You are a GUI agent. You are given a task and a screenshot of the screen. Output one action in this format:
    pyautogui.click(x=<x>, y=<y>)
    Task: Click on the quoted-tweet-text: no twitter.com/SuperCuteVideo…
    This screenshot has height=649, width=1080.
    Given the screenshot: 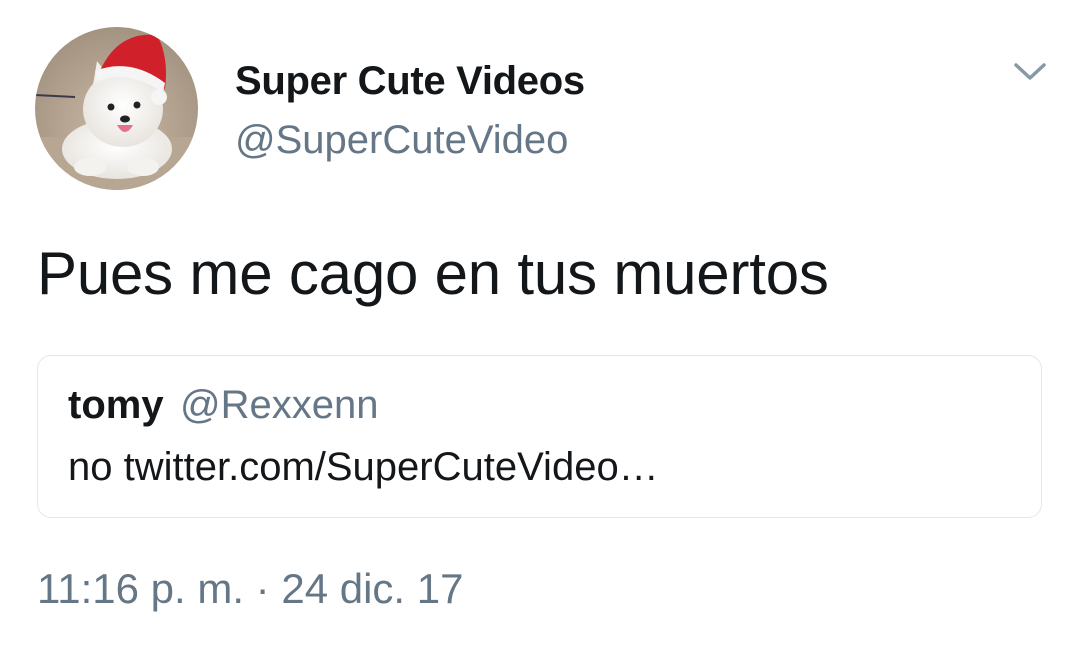 What is the action you would take?
    pyautogui.click(x=363, y=467)
    